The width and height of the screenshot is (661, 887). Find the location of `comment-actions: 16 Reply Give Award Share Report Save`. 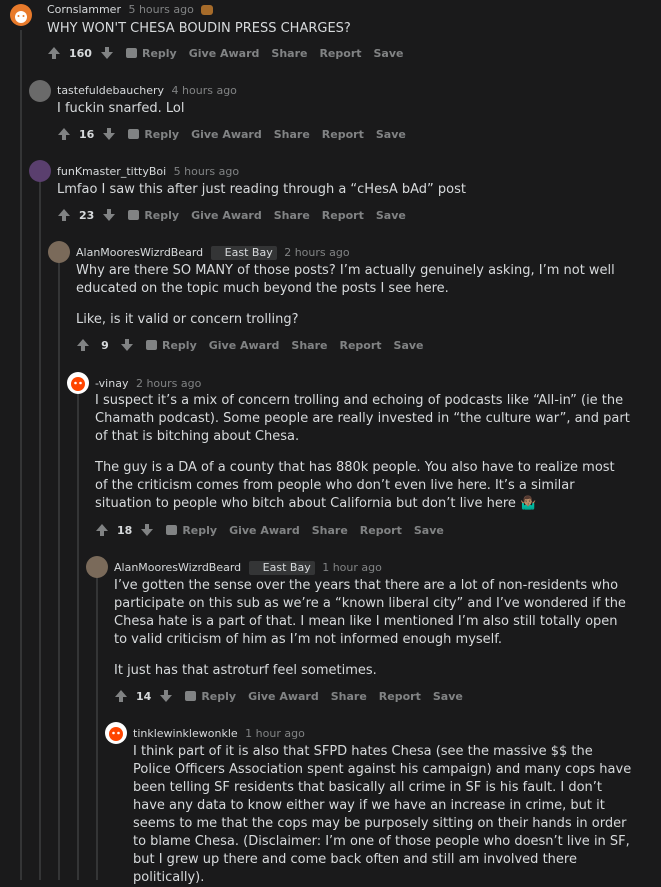

comment-actions: 16 Reply Give Award Share Report Save is located at coordinates (231, 134).